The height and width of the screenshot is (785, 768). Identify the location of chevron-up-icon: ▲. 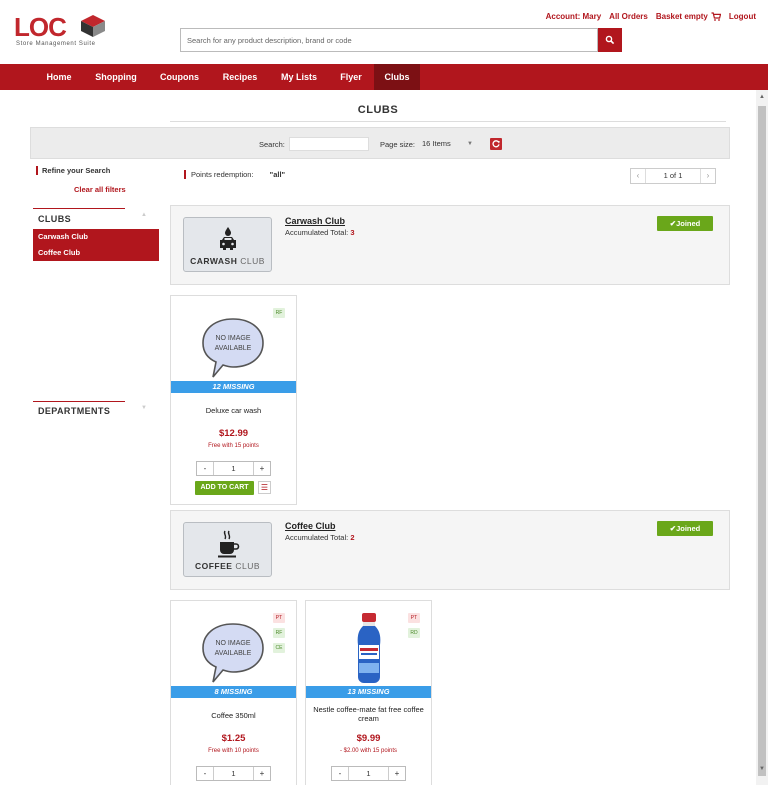
(144, 215).